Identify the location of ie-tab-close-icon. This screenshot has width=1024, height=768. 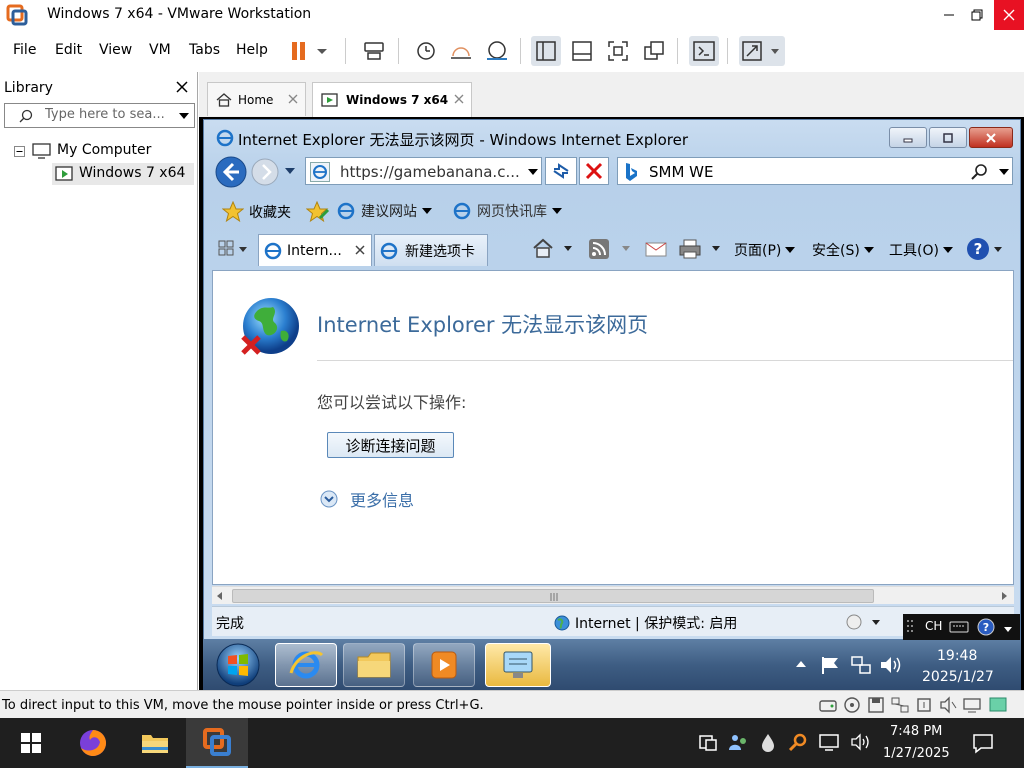
(360, 250).